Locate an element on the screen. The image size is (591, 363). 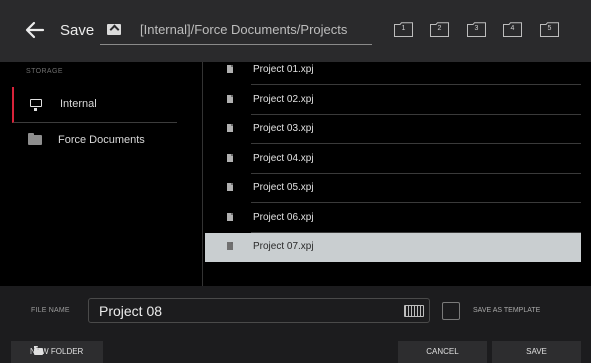
cancel-label: CANCEL is located at coordinates (442, 351).